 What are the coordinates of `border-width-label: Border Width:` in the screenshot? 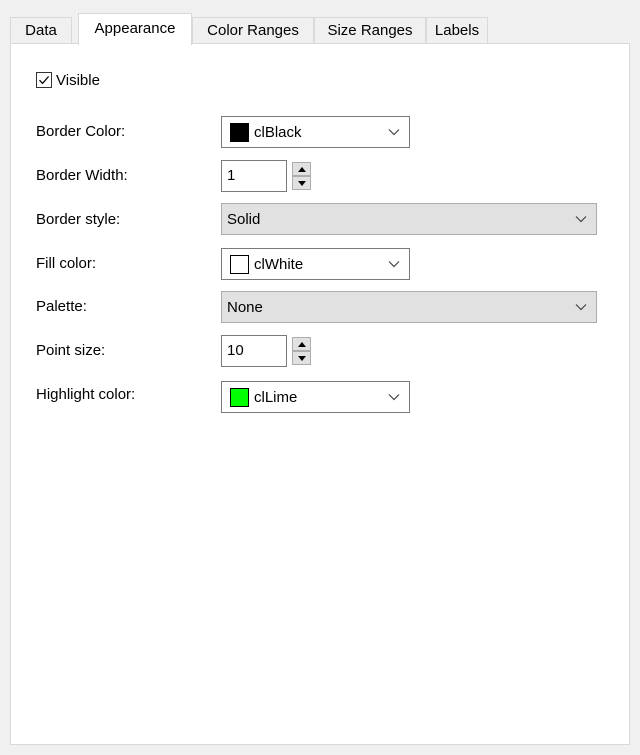 It's located at (82, 175).